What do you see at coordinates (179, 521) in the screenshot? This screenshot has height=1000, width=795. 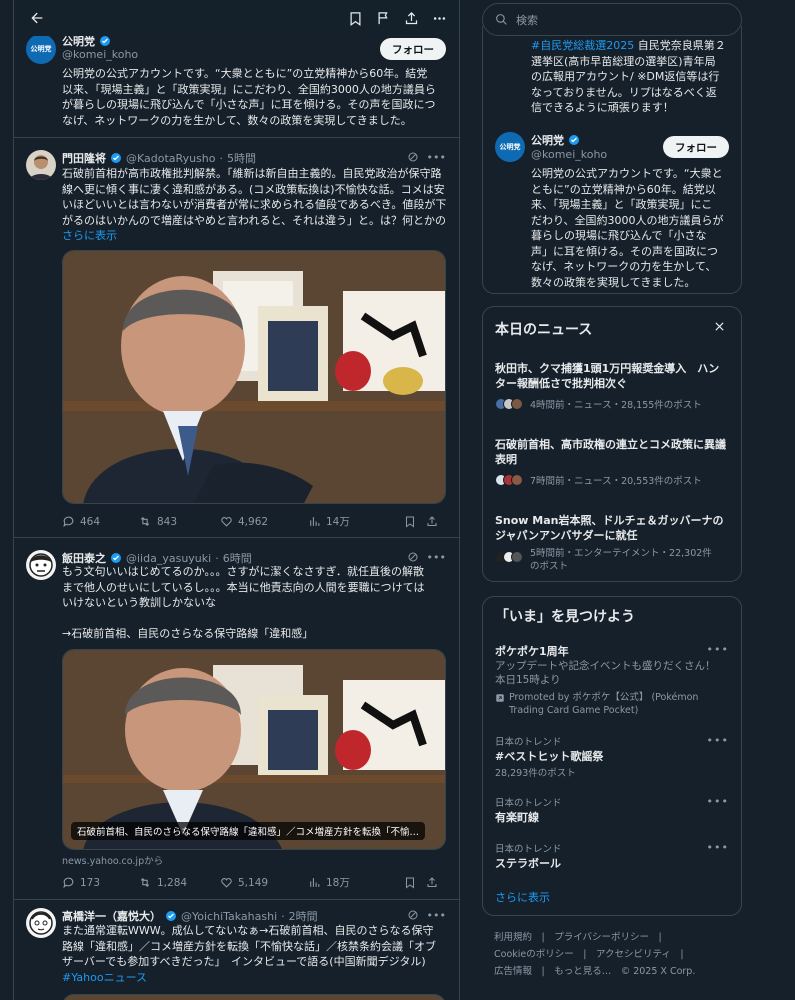 I see `retweet-button: 843` at bounding box center [179, 521].